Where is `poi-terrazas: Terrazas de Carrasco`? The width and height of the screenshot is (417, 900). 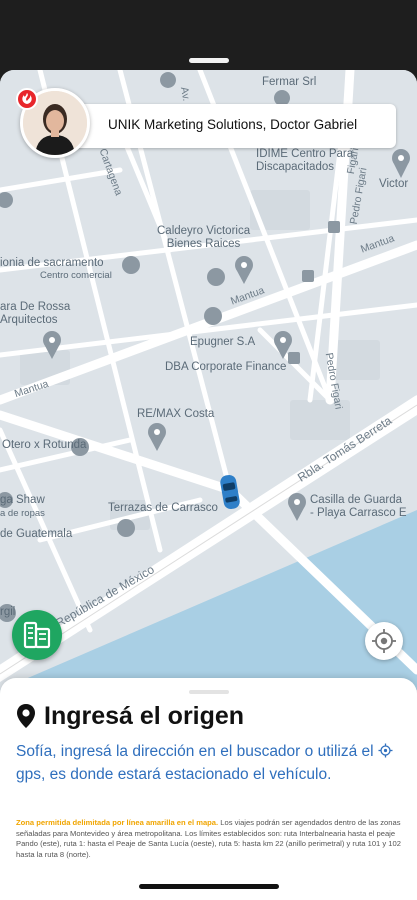 poi-terrazas: Terrazas de Carrasco is located at coordinates (163, 508).